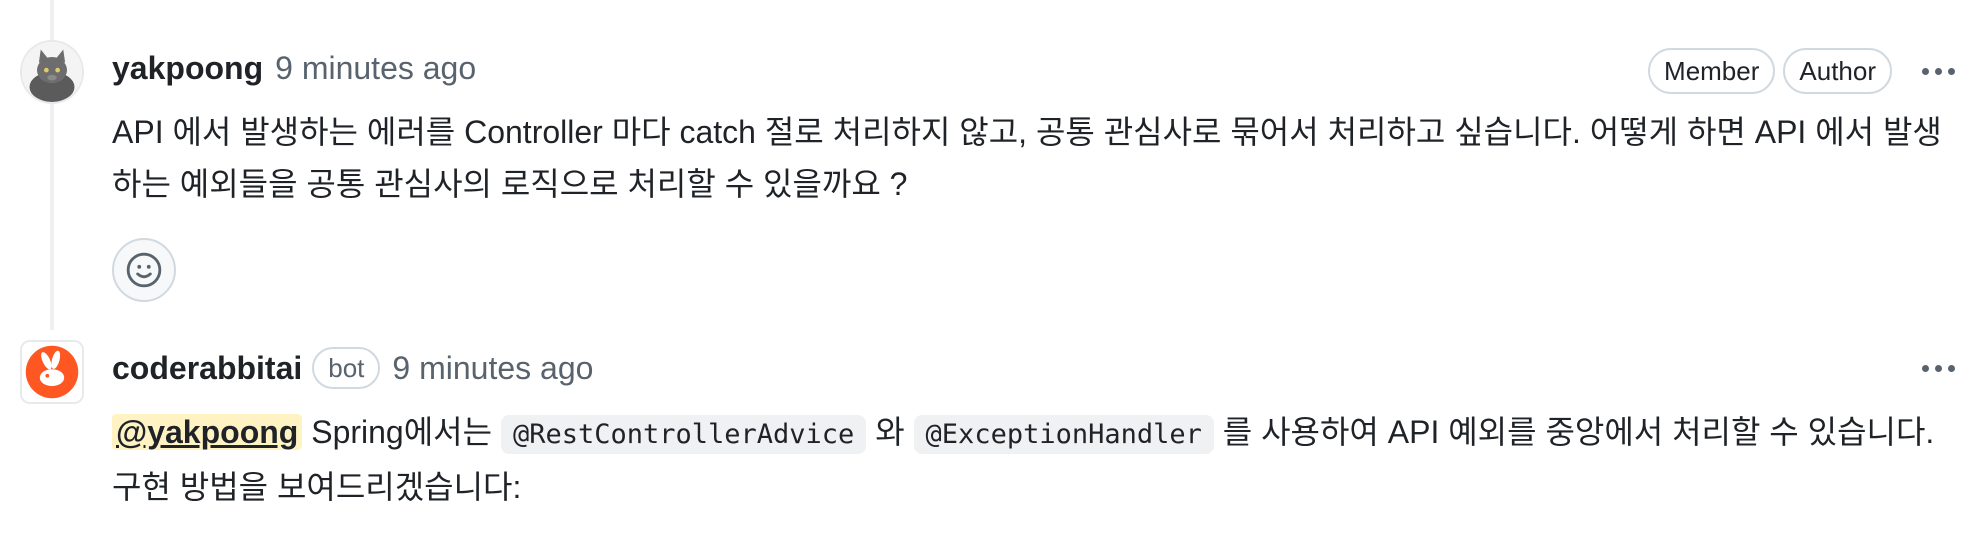  What do you see at coordinates (1837, 71) in the screenshot?
I see `author-badge: Author` at bounding box center [1837, 71].